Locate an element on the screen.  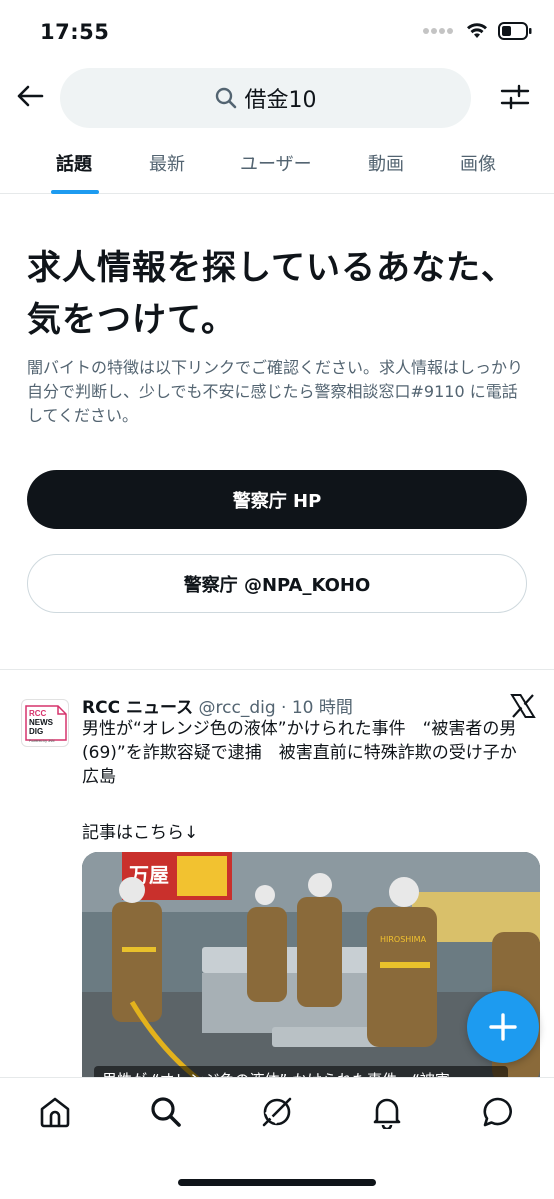
search-query: 借金10 is located at coordinates (280, 100).